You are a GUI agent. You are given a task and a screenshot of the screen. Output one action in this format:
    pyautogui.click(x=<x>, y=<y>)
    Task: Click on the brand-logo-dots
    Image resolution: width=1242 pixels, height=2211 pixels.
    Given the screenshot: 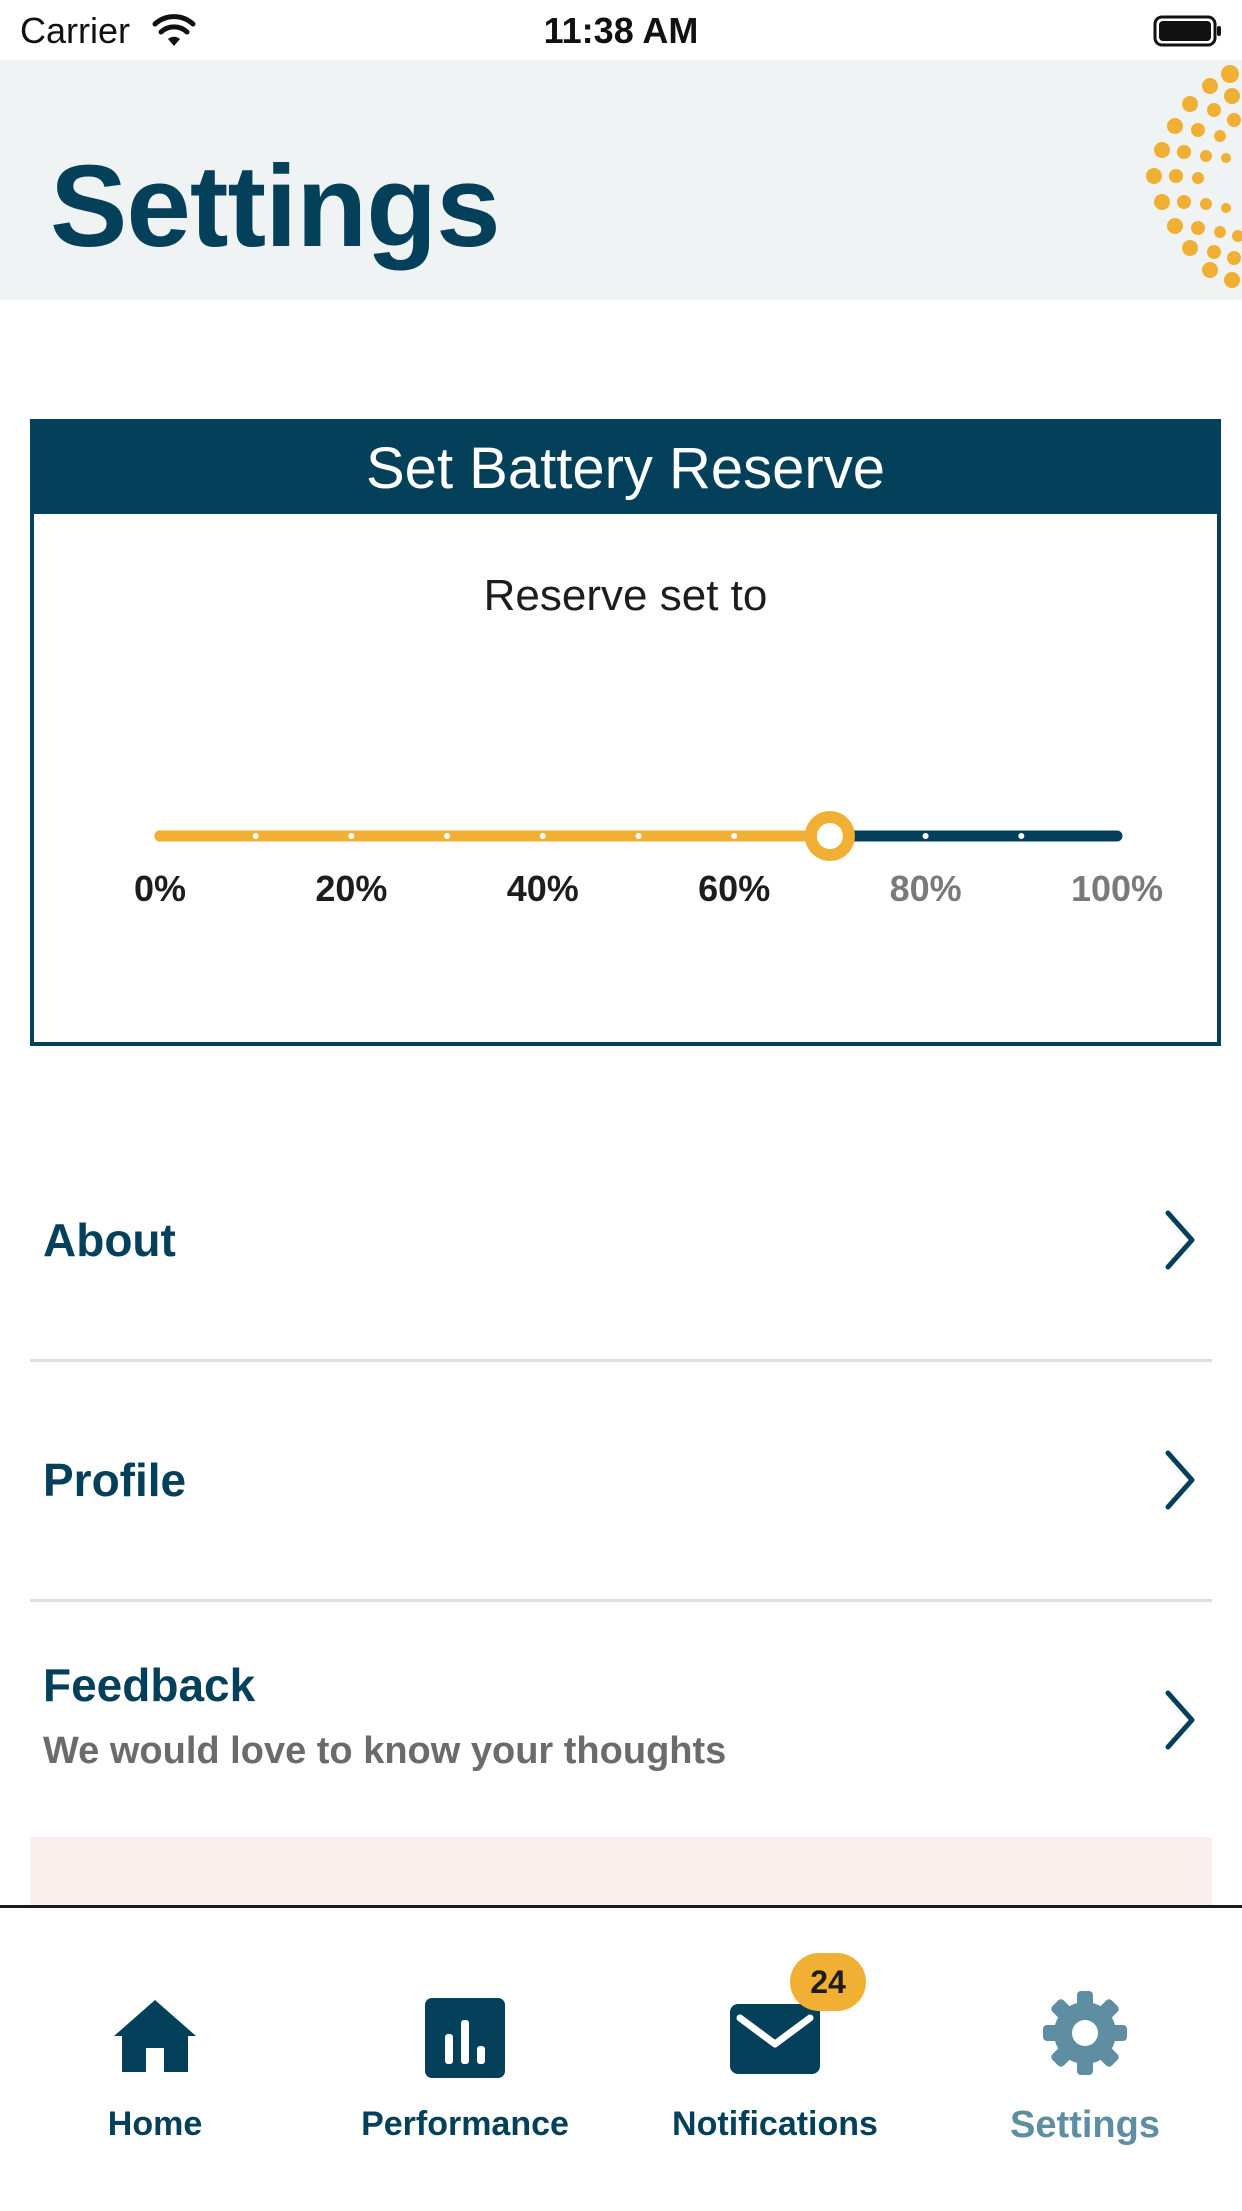 What is the action you would take?
    pyautogui.click(x=1194, y=176)
    